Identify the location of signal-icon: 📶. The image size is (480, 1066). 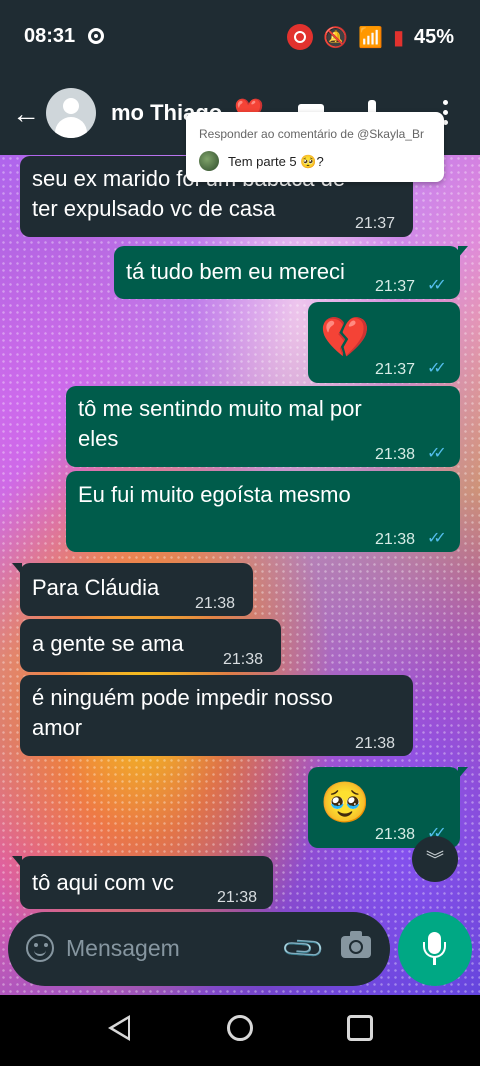
(370, 37).